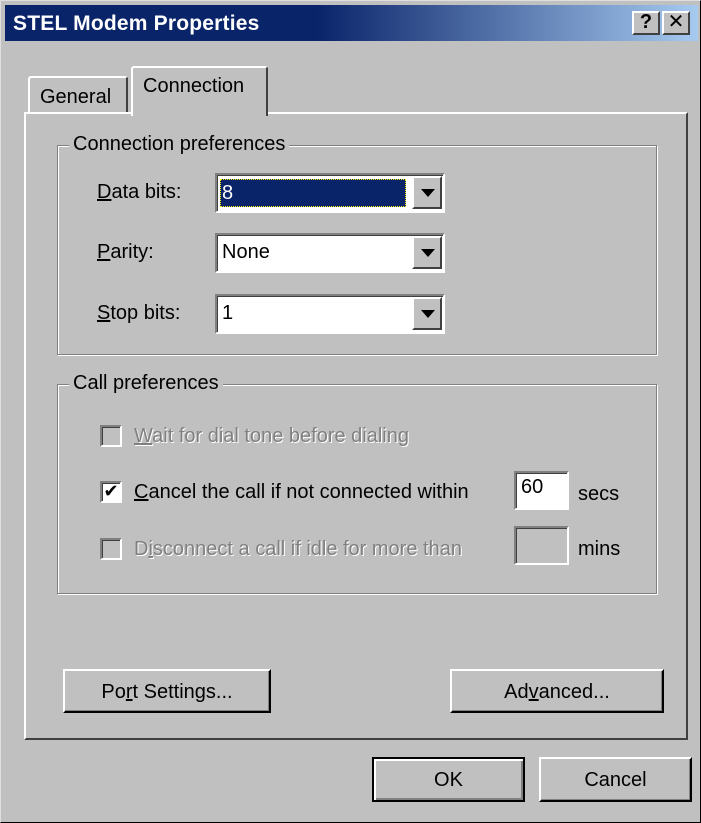 Image resolution: width=701 pixels, height=823 pixels. I want to click on parity-label: Parity:, so click(125, 252).